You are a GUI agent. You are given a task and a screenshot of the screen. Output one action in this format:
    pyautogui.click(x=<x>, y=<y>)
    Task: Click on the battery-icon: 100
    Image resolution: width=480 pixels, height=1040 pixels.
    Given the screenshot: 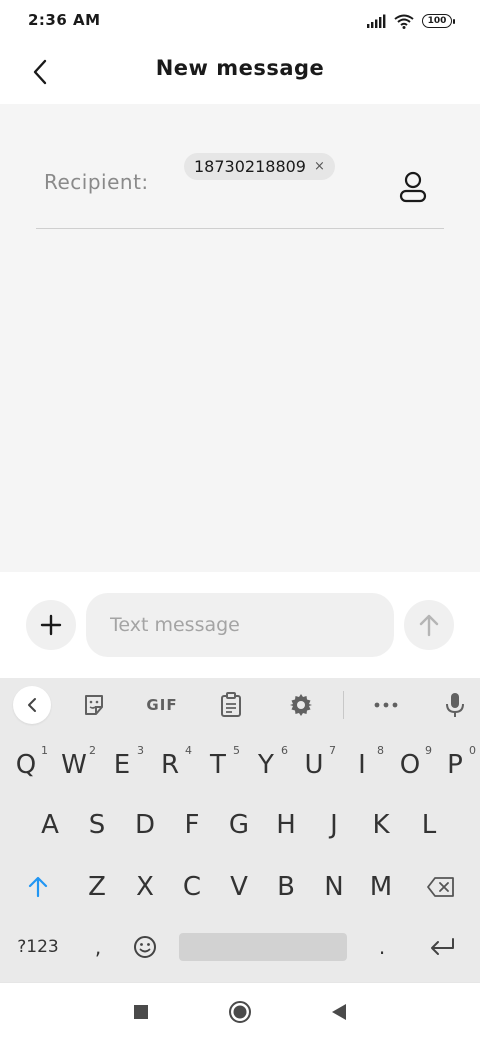 What is the action you would take?
    pyautogui.click(x=438, y=21)
    